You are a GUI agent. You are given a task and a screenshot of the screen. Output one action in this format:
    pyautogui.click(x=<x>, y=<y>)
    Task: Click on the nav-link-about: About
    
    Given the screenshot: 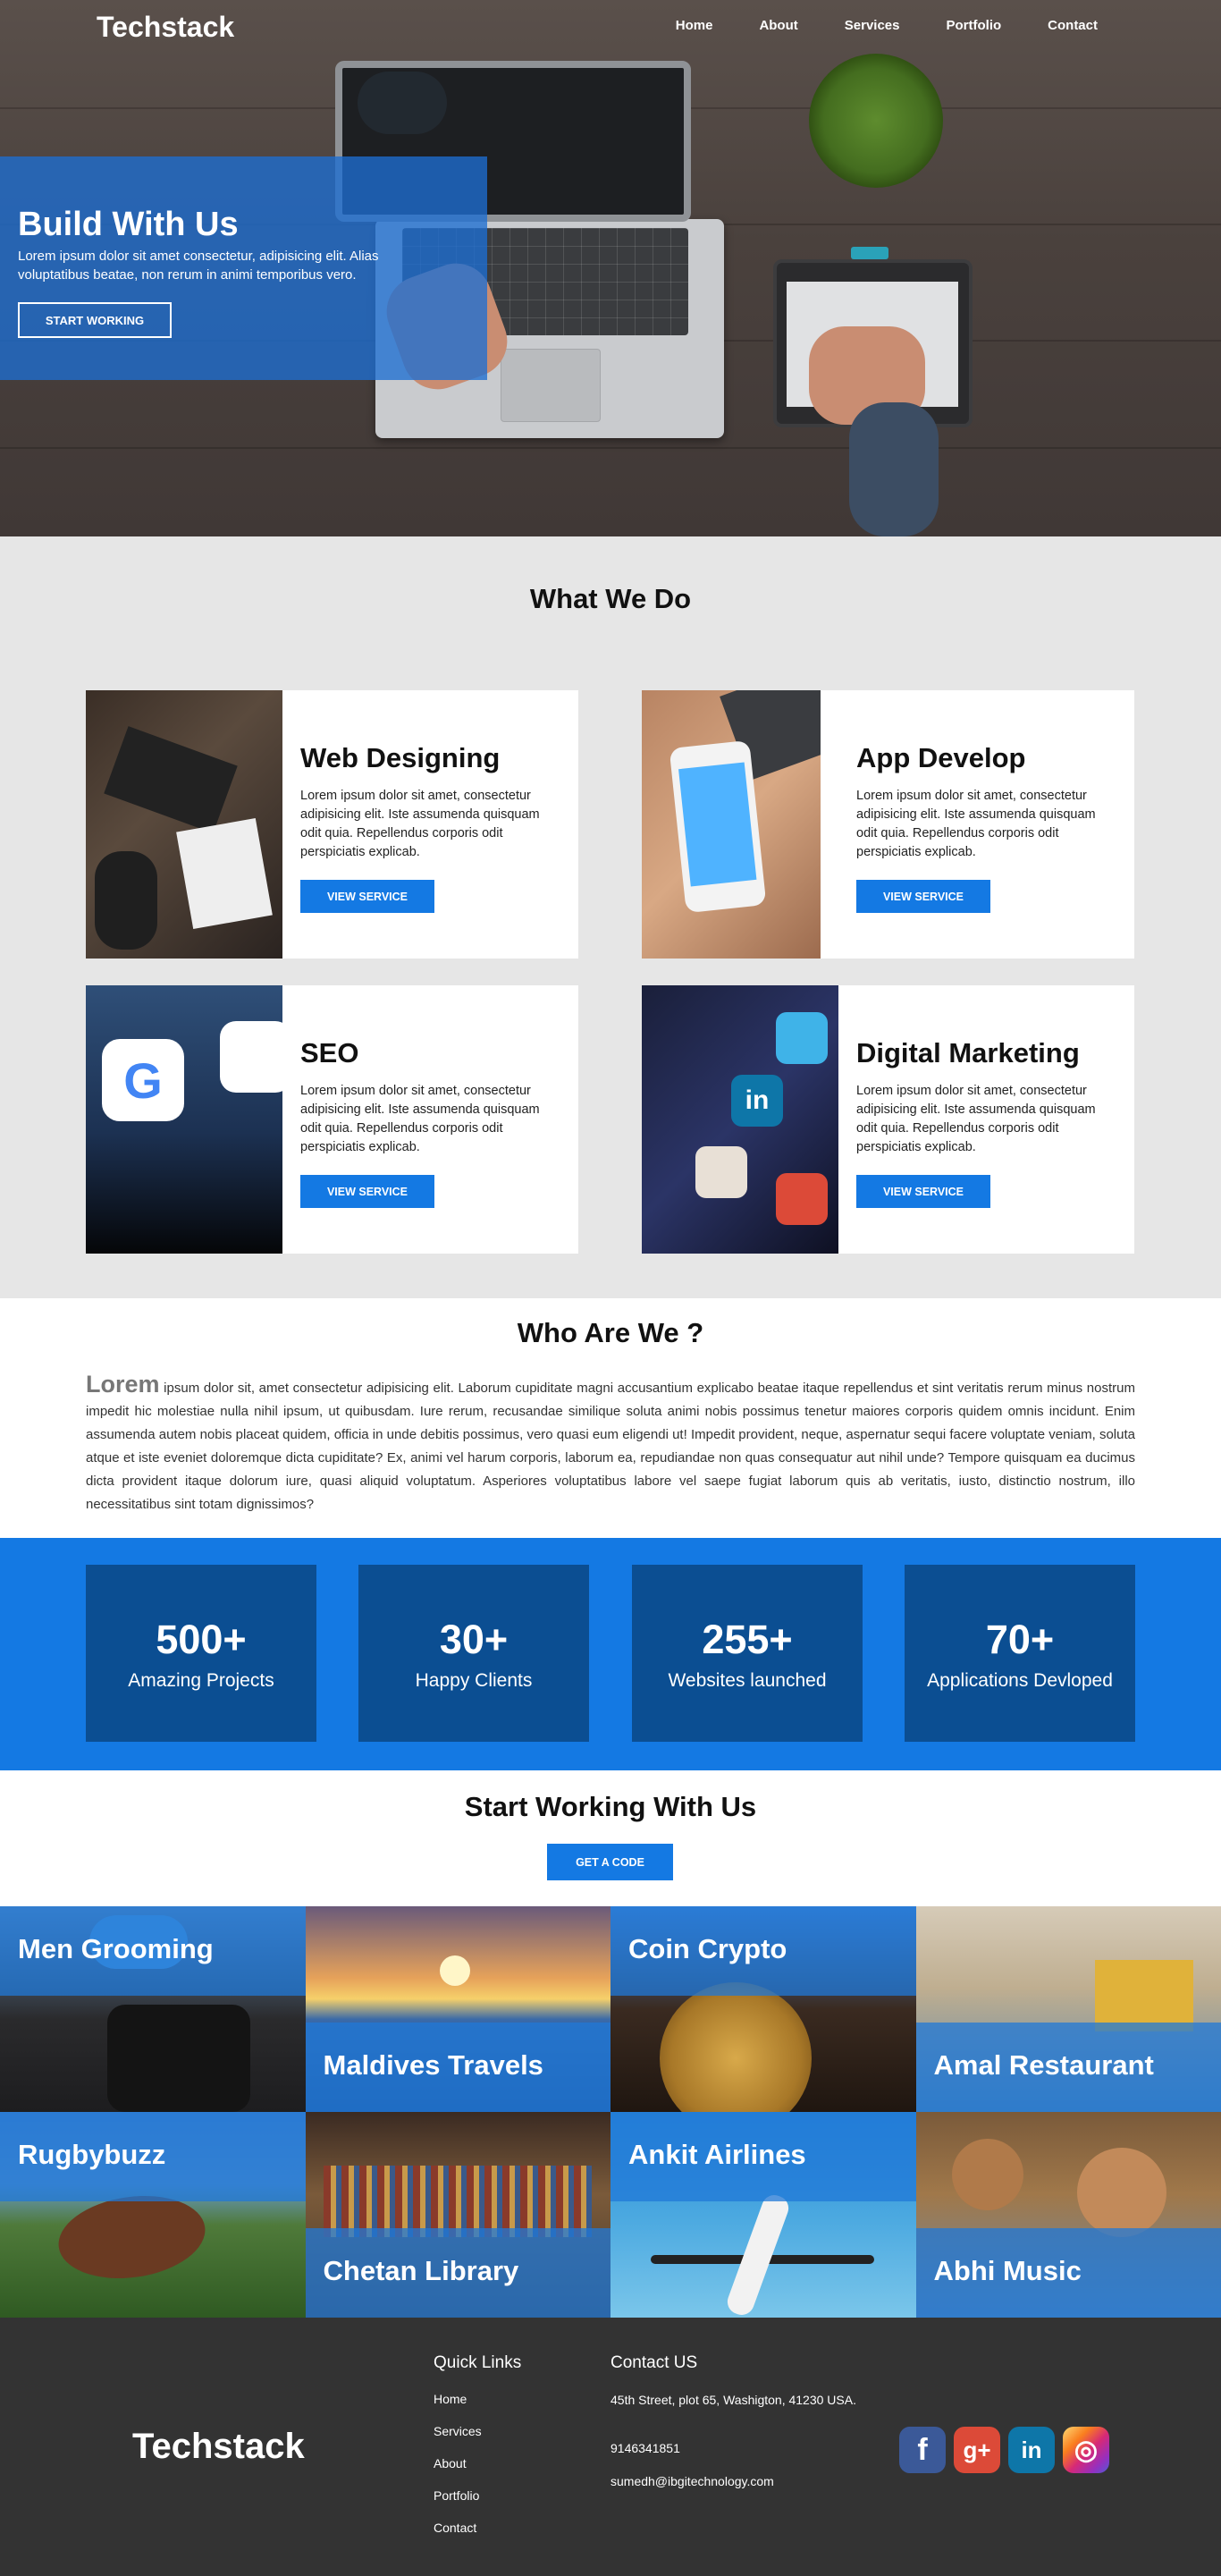 What is the action you would take?
    pyautogui.click(x=777, y=25)
    